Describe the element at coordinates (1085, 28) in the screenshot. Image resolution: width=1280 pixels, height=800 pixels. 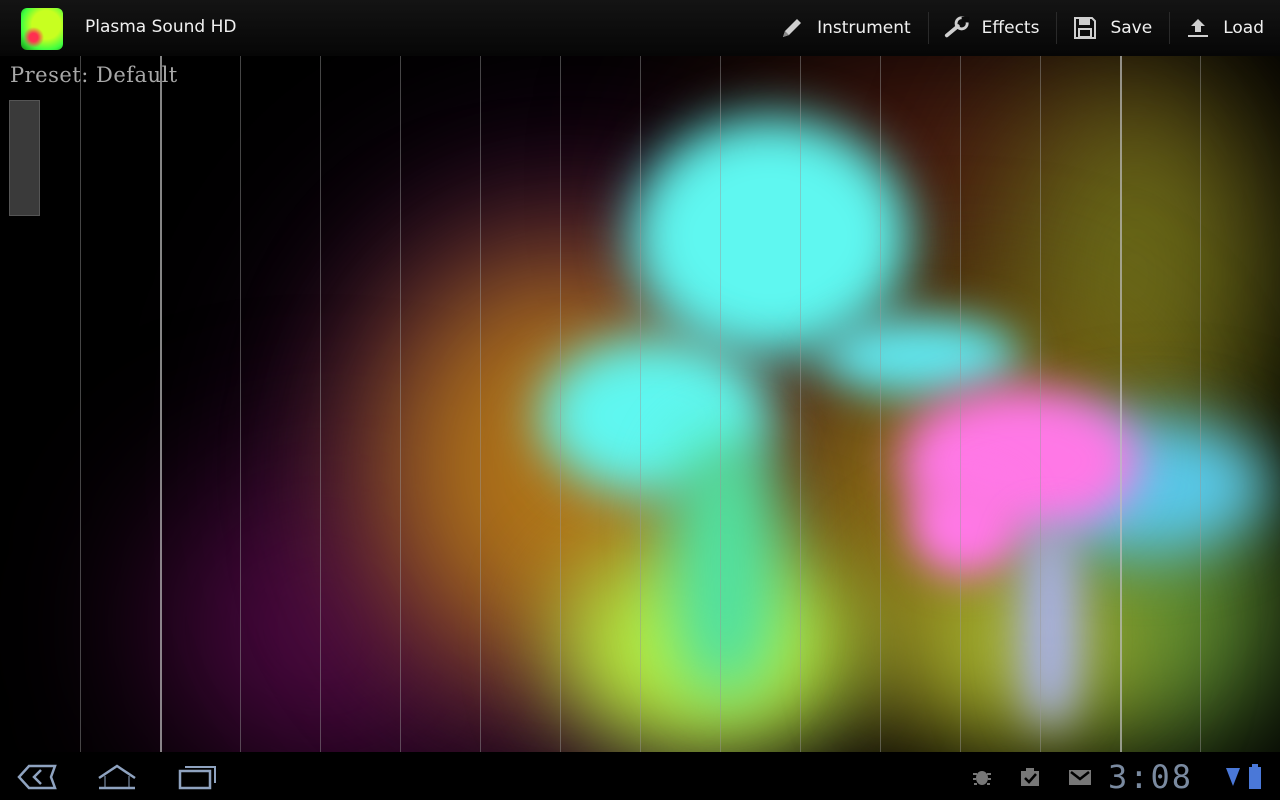
I see `floppy-disk-icon` at that location.